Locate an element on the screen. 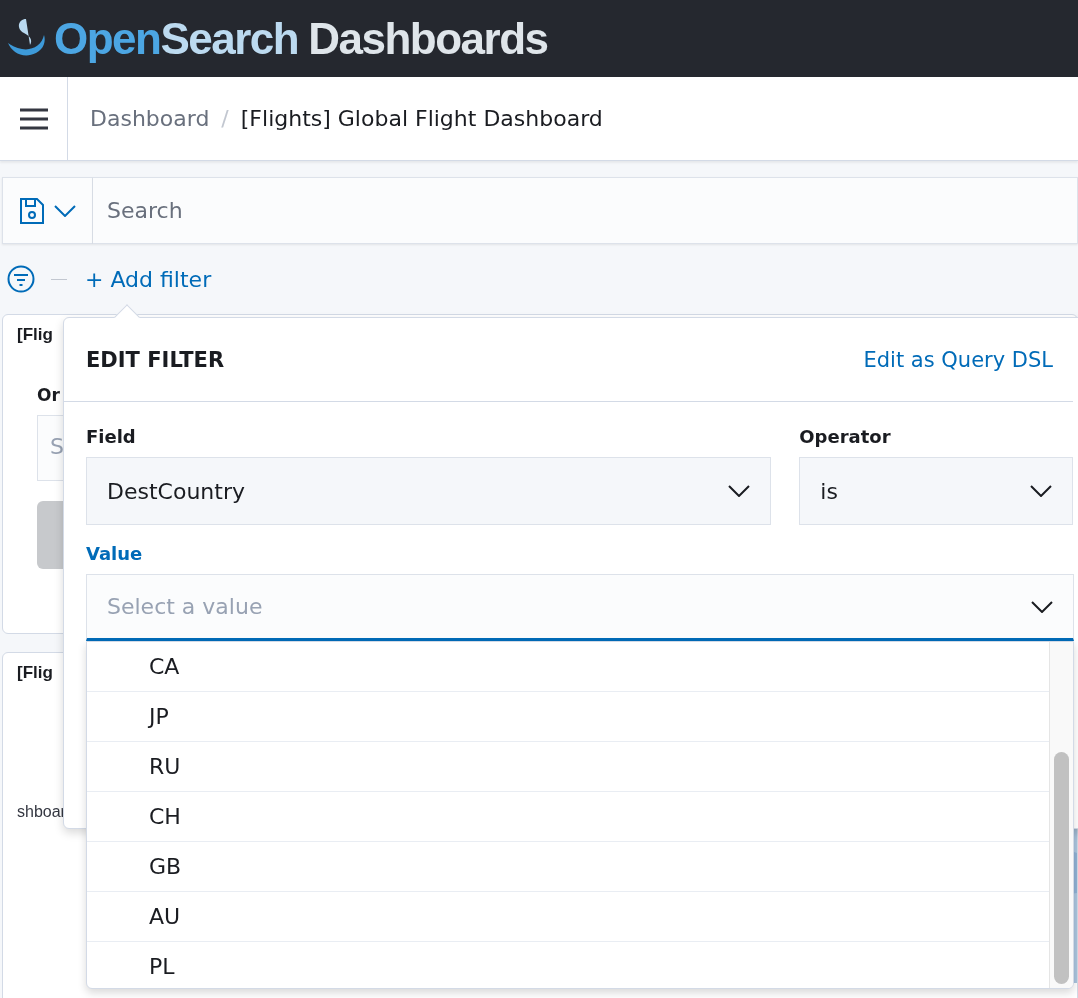 Image resolution: width=1078 pixels, height=998 pixels. option-item: AU is located at coordinates (568, 917).